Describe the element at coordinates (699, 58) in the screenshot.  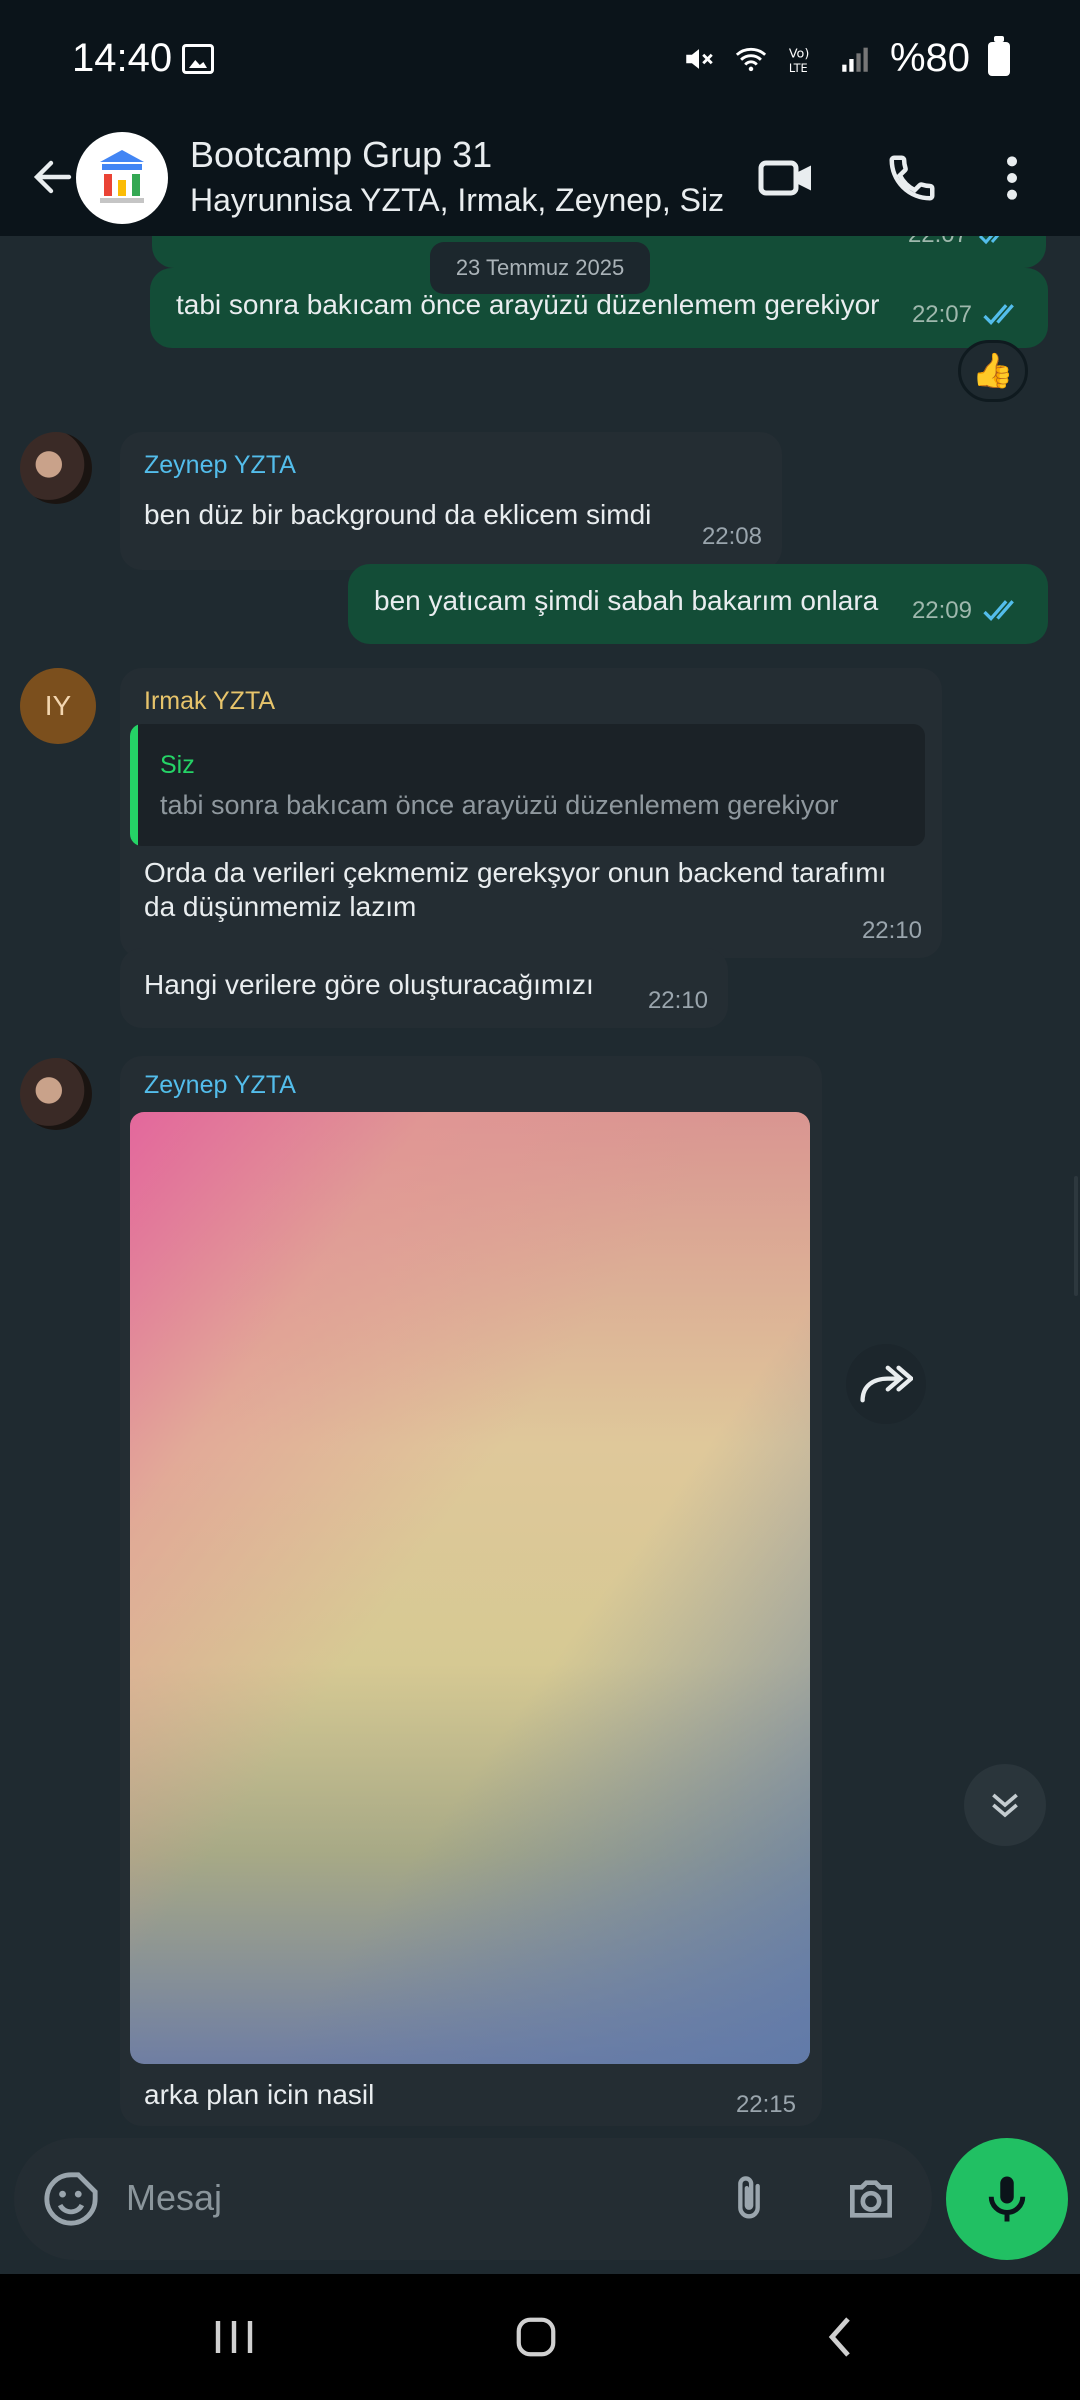
I see `mute-icon` at that location.